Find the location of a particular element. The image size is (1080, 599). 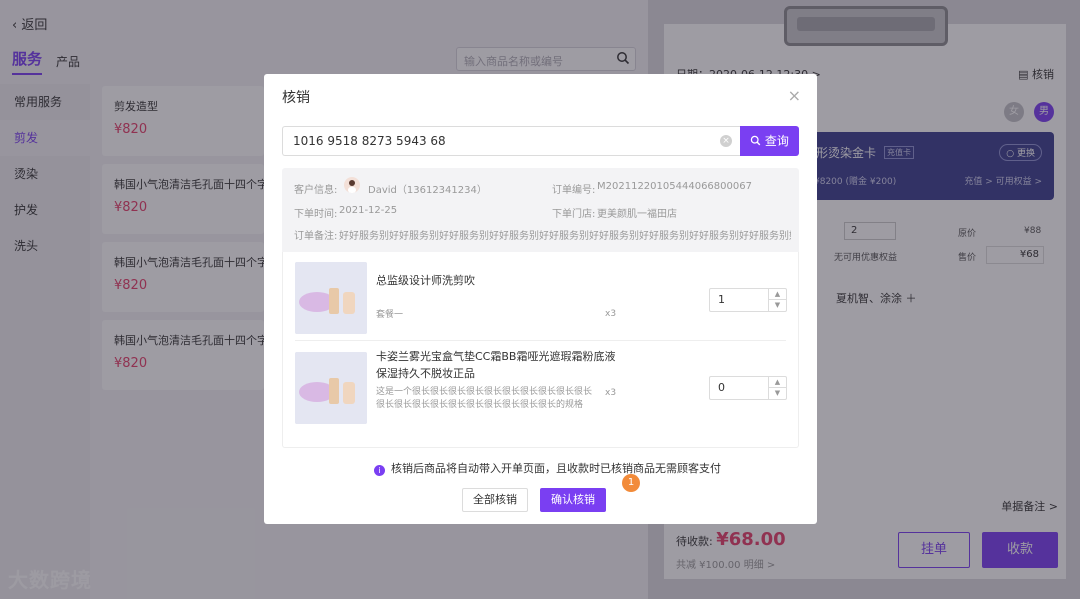

verify-all-button: 全部核销 is located at coordinates (495, 500).